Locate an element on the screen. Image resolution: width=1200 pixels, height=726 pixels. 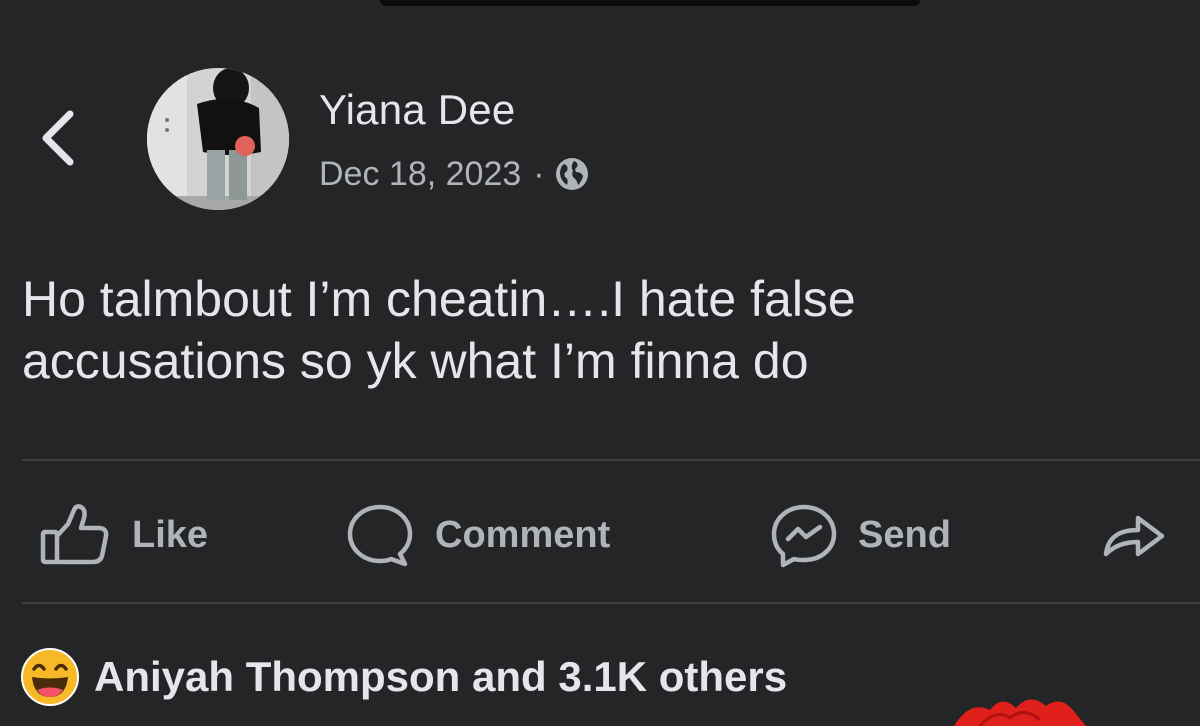
thumbs-up-icon is located at coordinates (74, 534).